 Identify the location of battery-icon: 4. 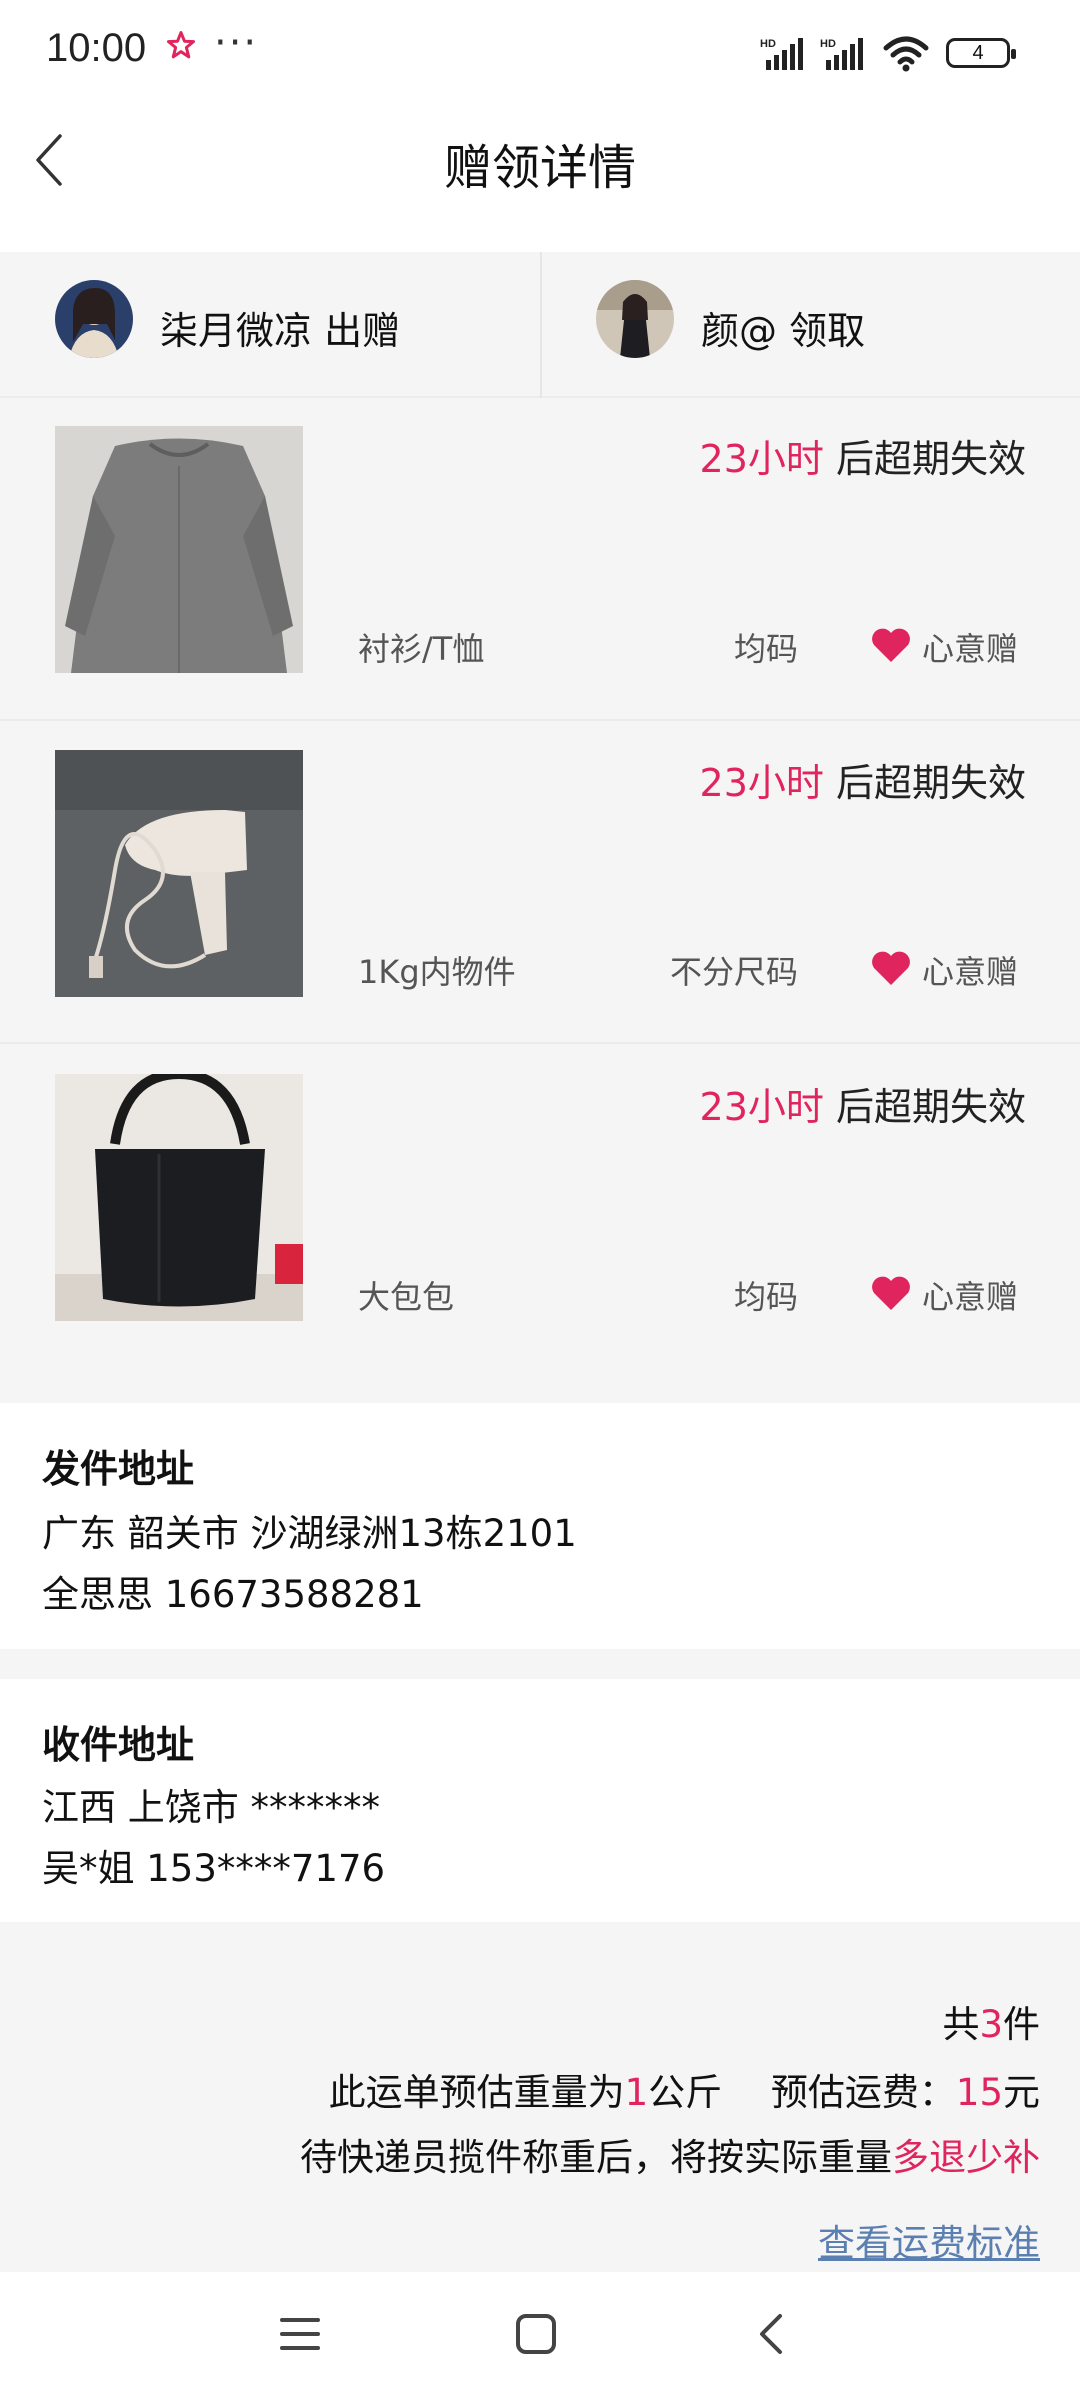
(981, 53).